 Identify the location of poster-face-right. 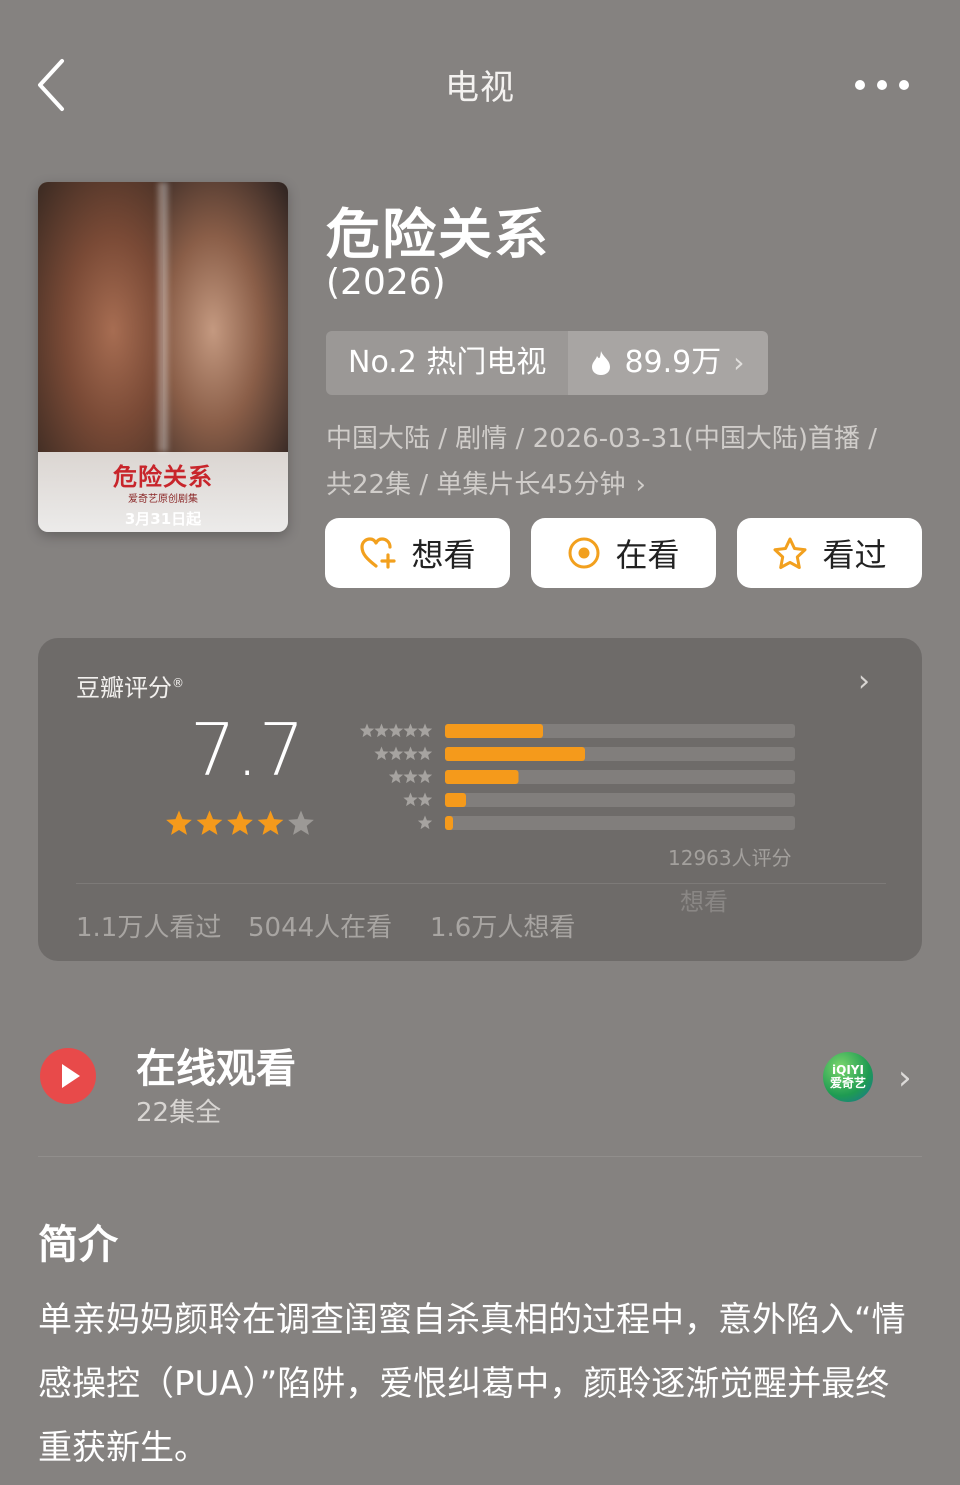
(225, 317).